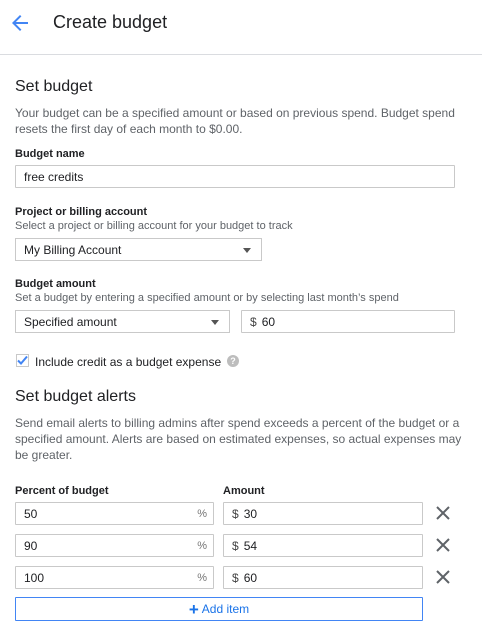 The width and height of the screenshot is (482, 639). I want to click on percent-input: 100 %, so click(114, 577).